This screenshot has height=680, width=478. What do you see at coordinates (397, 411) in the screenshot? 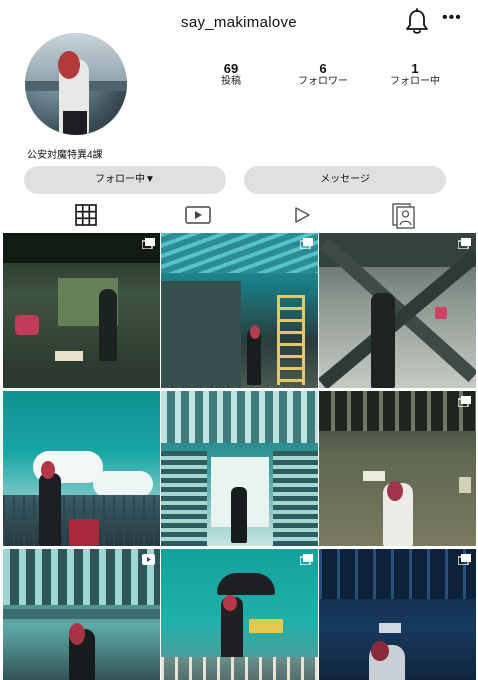
I see `post-6-ceiling` at bounding box center [397, 411].